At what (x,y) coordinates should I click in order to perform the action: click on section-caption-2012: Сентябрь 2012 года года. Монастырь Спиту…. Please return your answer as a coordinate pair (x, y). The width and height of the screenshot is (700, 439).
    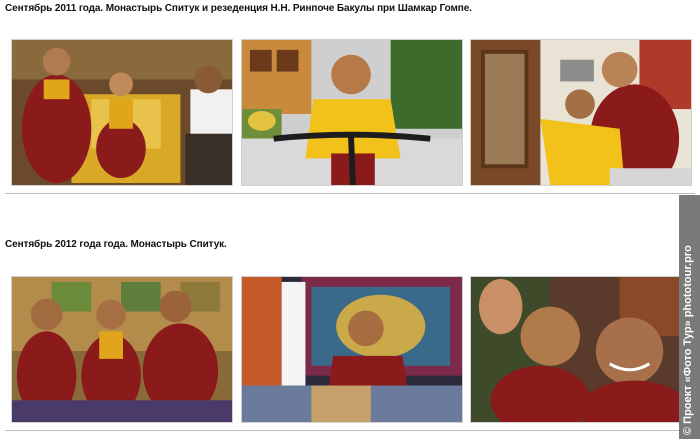
    Looking at the image, I should click on (116, 244).